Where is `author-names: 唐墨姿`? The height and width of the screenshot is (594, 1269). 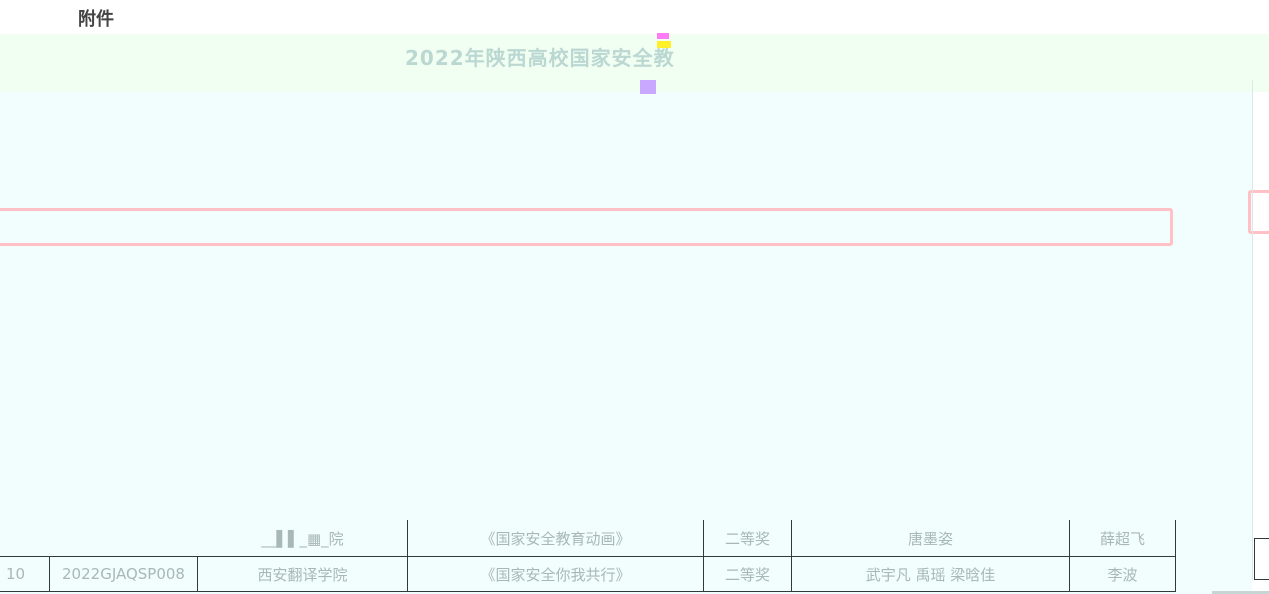
author-names: 唐墨姿 is located at coordinates (931, 538).